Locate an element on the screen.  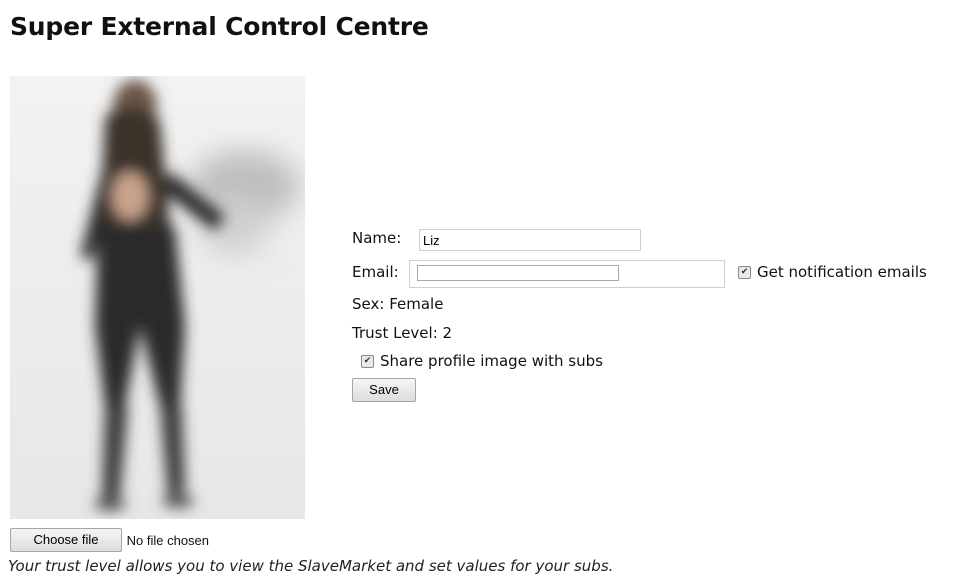
sex-label: Sex: is located at coordinates (368, 304).